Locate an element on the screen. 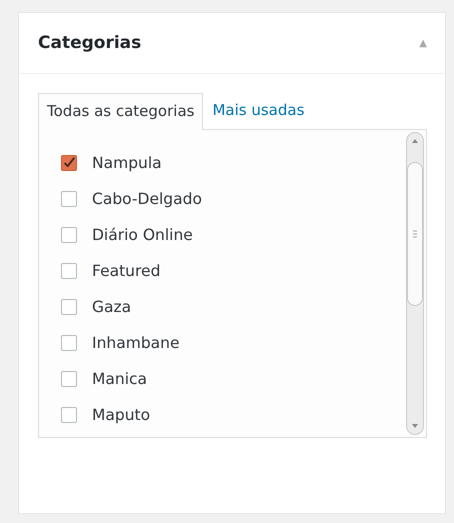  scroll-thumb is located at coordinates (415, 234).